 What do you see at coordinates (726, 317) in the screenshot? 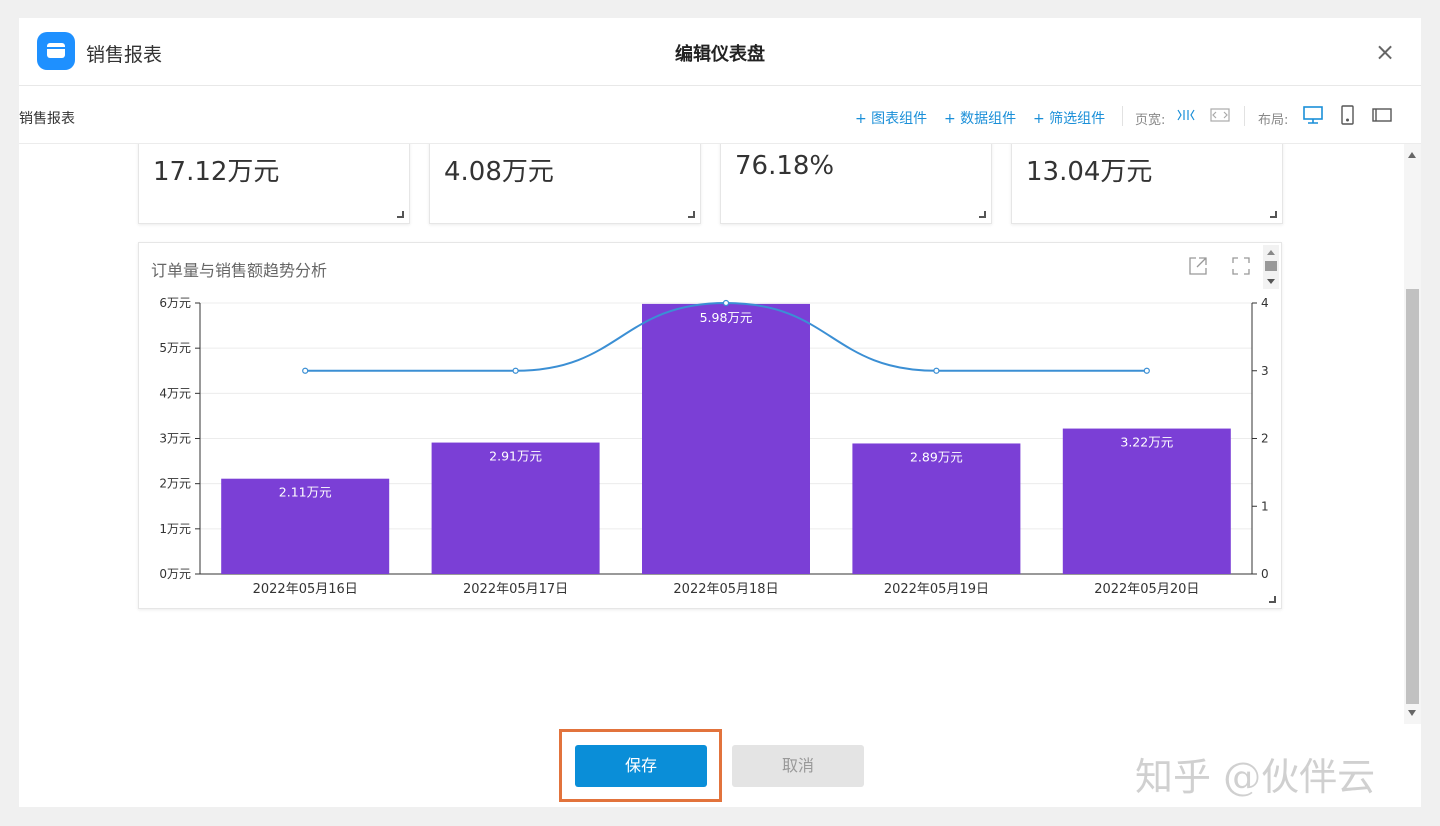
I see `bar-data-label: 5.98万元` at bounding box center [726, 317].